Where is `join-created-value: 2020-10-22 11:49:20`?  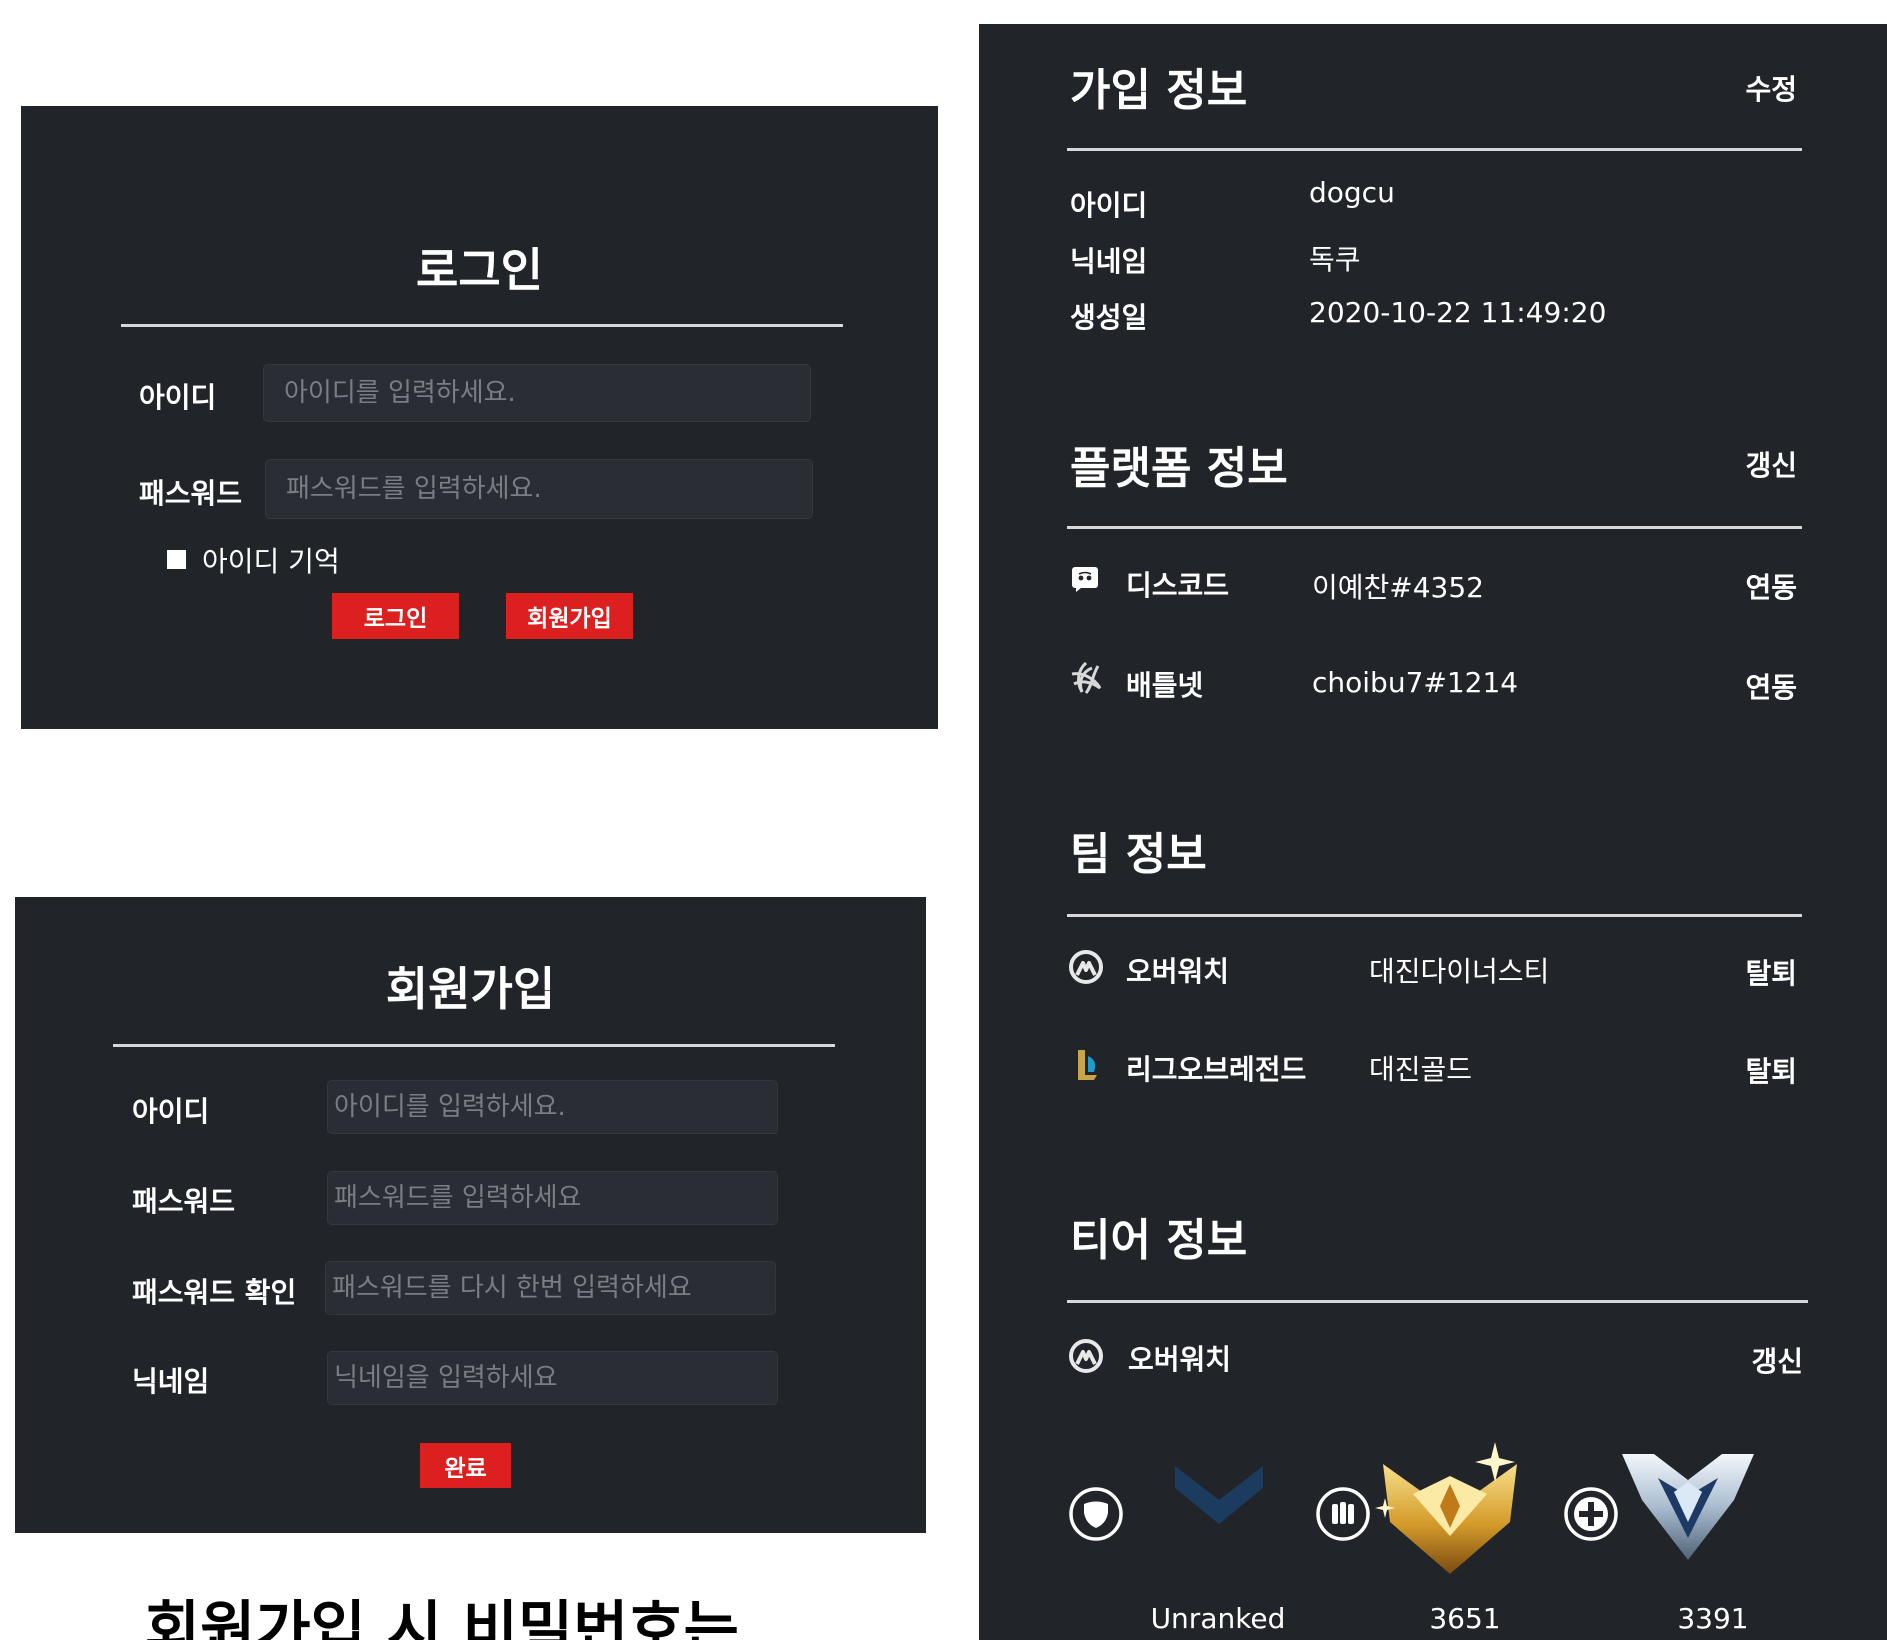 join-created-value: 2020-10-22 11:49:20 is located at coordinates (1458, 312).